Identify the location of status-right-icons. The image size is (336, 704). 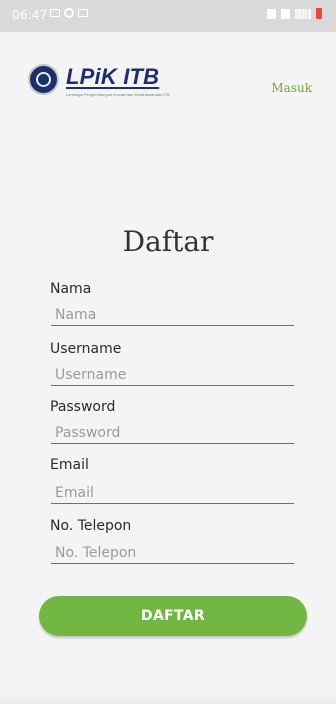
(294, 13).